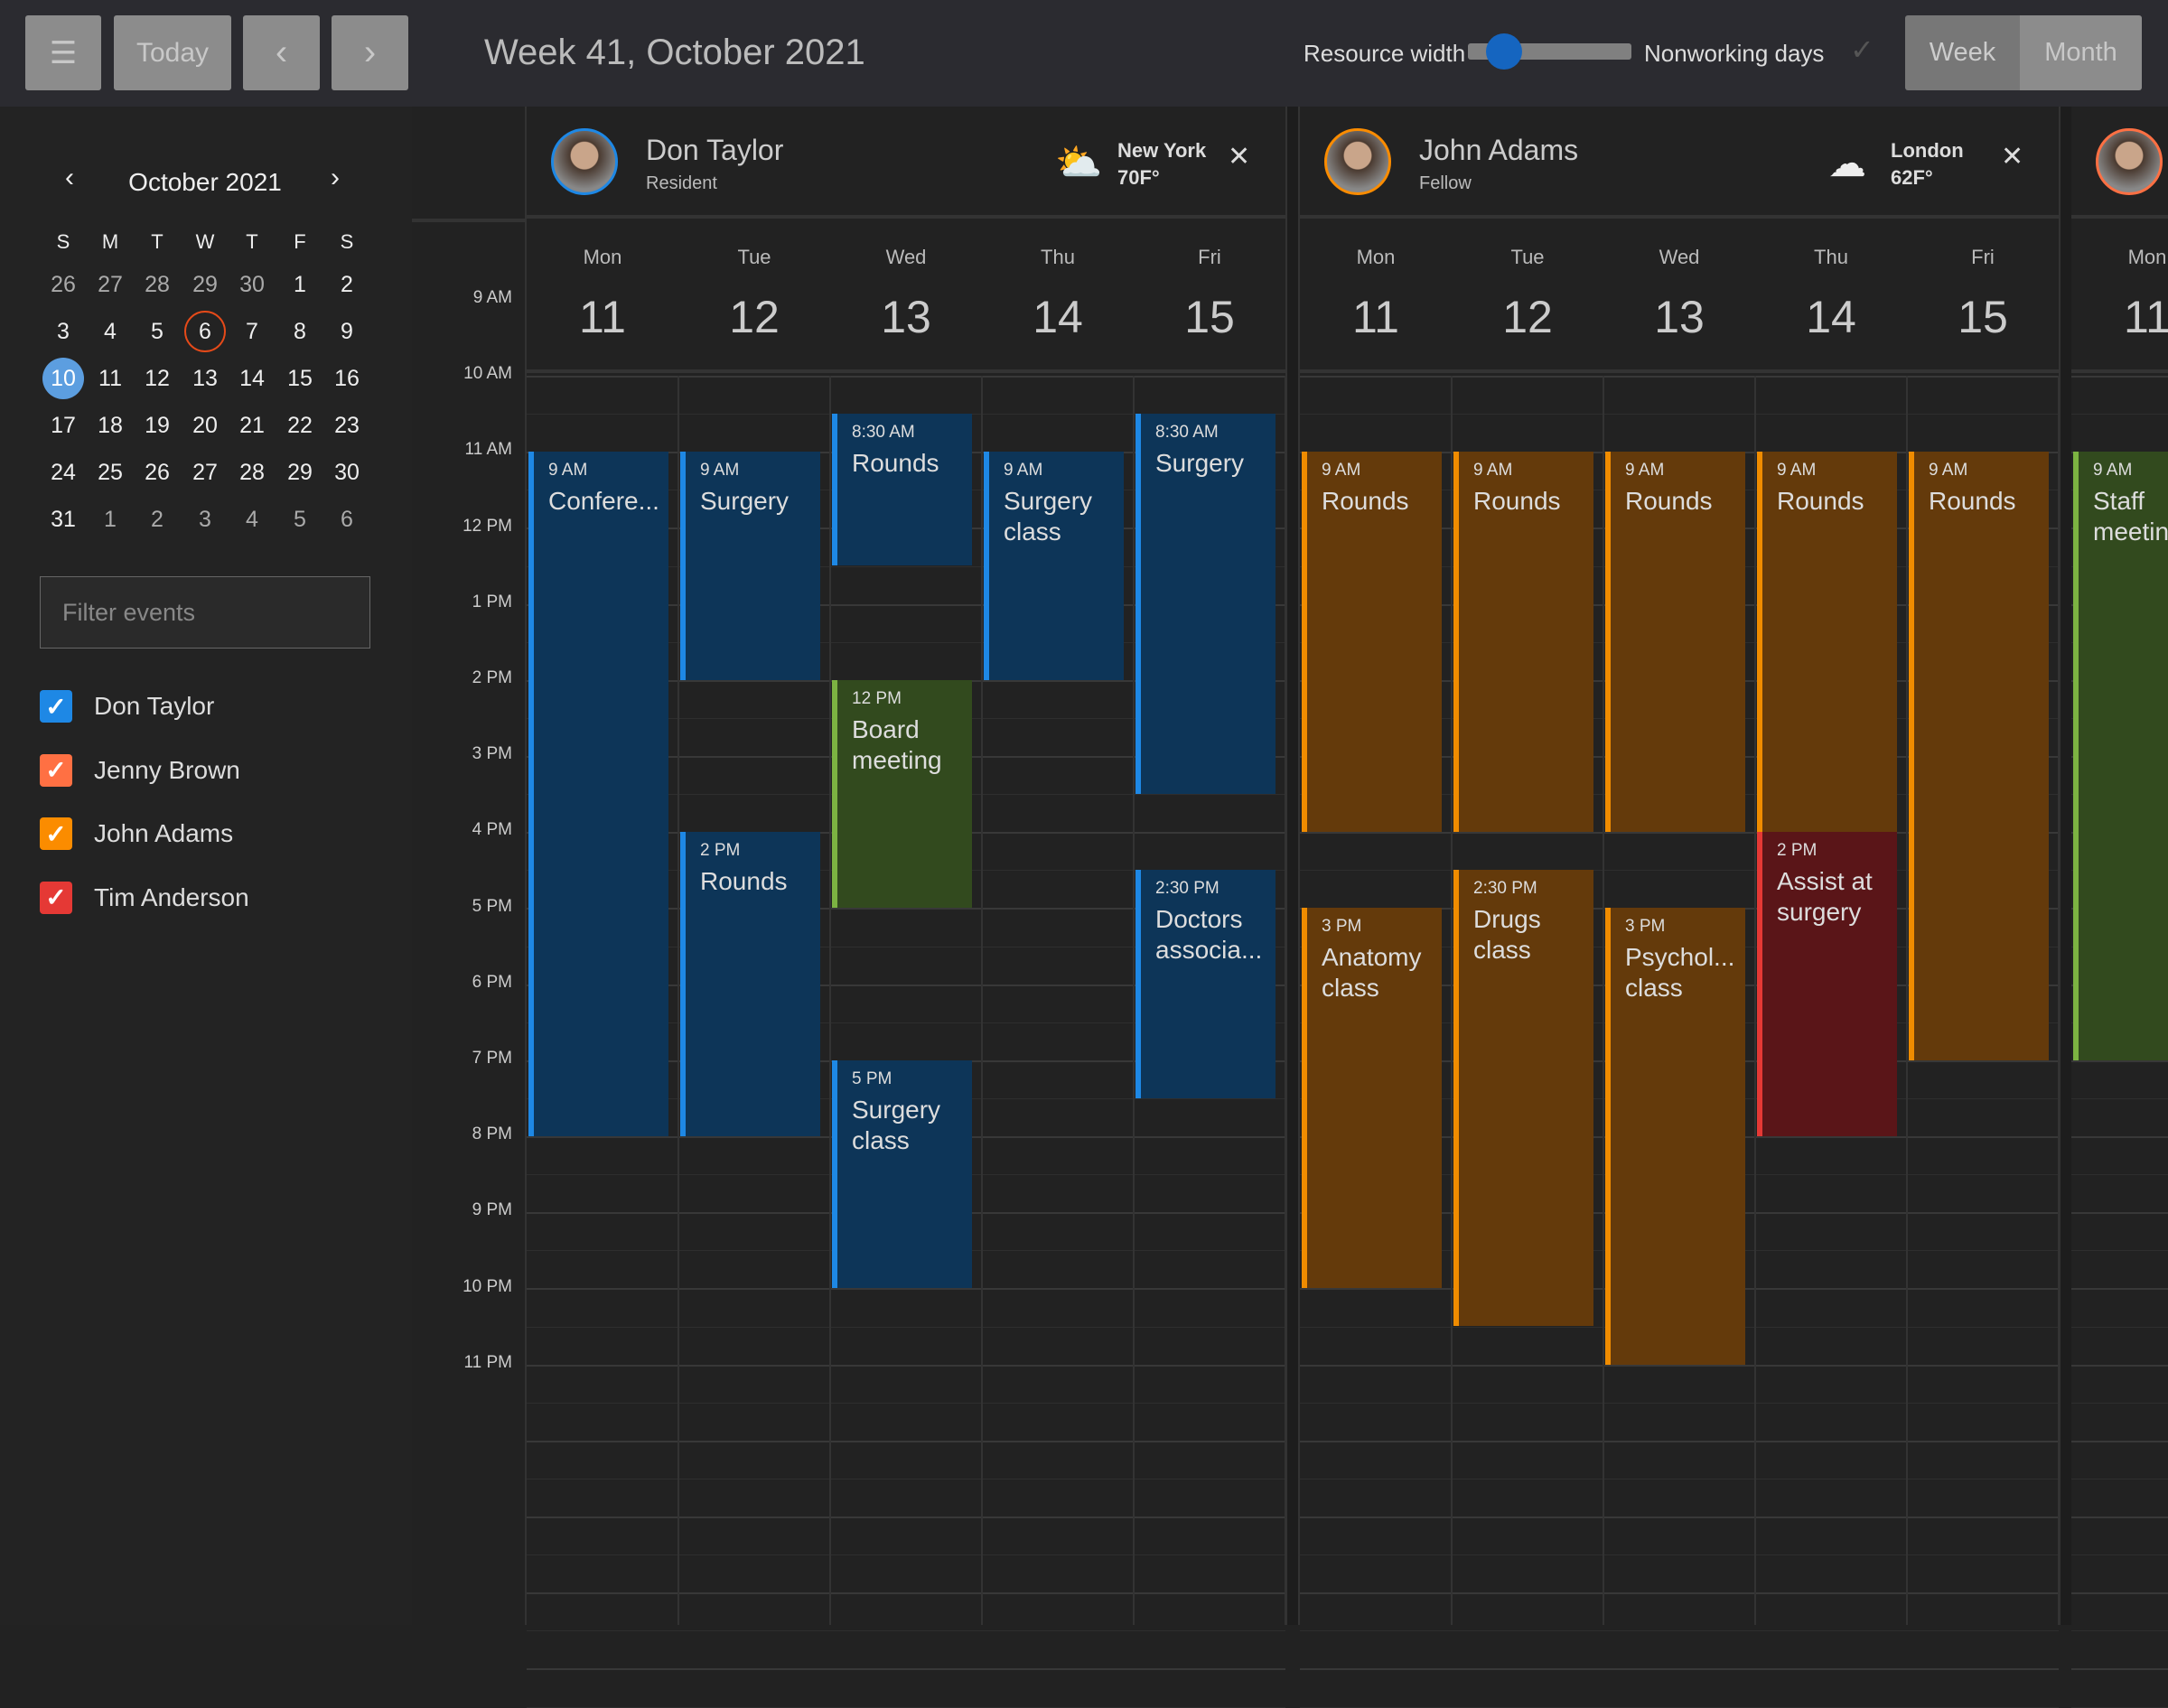 The image size is (2168, 1708). Describe the element at coordinates (63, 472) in the screenshot. I see `mini-cal-day: 24` at that location.